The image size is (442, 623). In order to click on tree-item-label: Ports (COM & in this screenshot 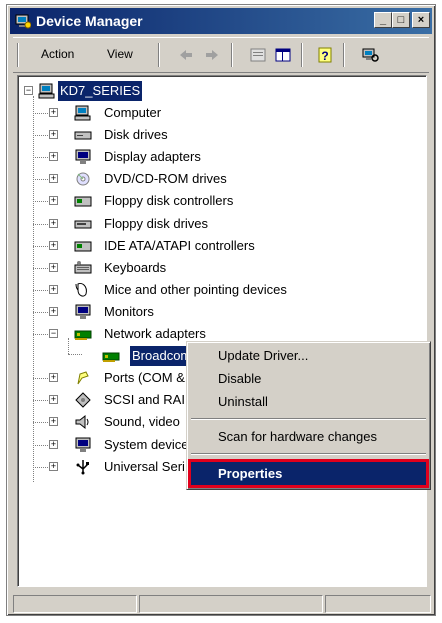, I will do `click(144, 378)`.